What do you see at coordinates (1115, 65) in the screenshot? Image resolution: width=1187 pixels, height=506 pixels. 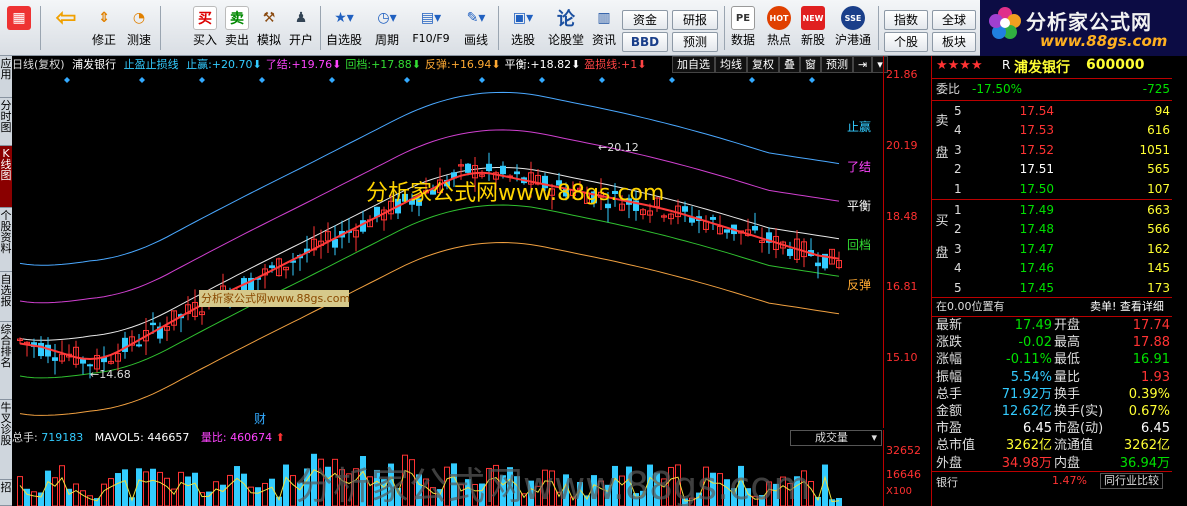 I see `quote-stock-code: 600000` at bounding box center [1115, 65].